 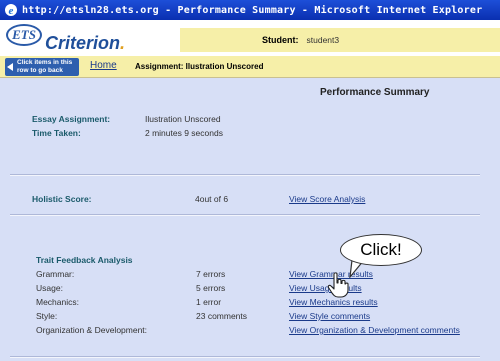 What do you see at coordinates (71, 119) in the screenshot?
I see `essay-assignment-label: Essay Assignment:` at bounding box center [71, 119].